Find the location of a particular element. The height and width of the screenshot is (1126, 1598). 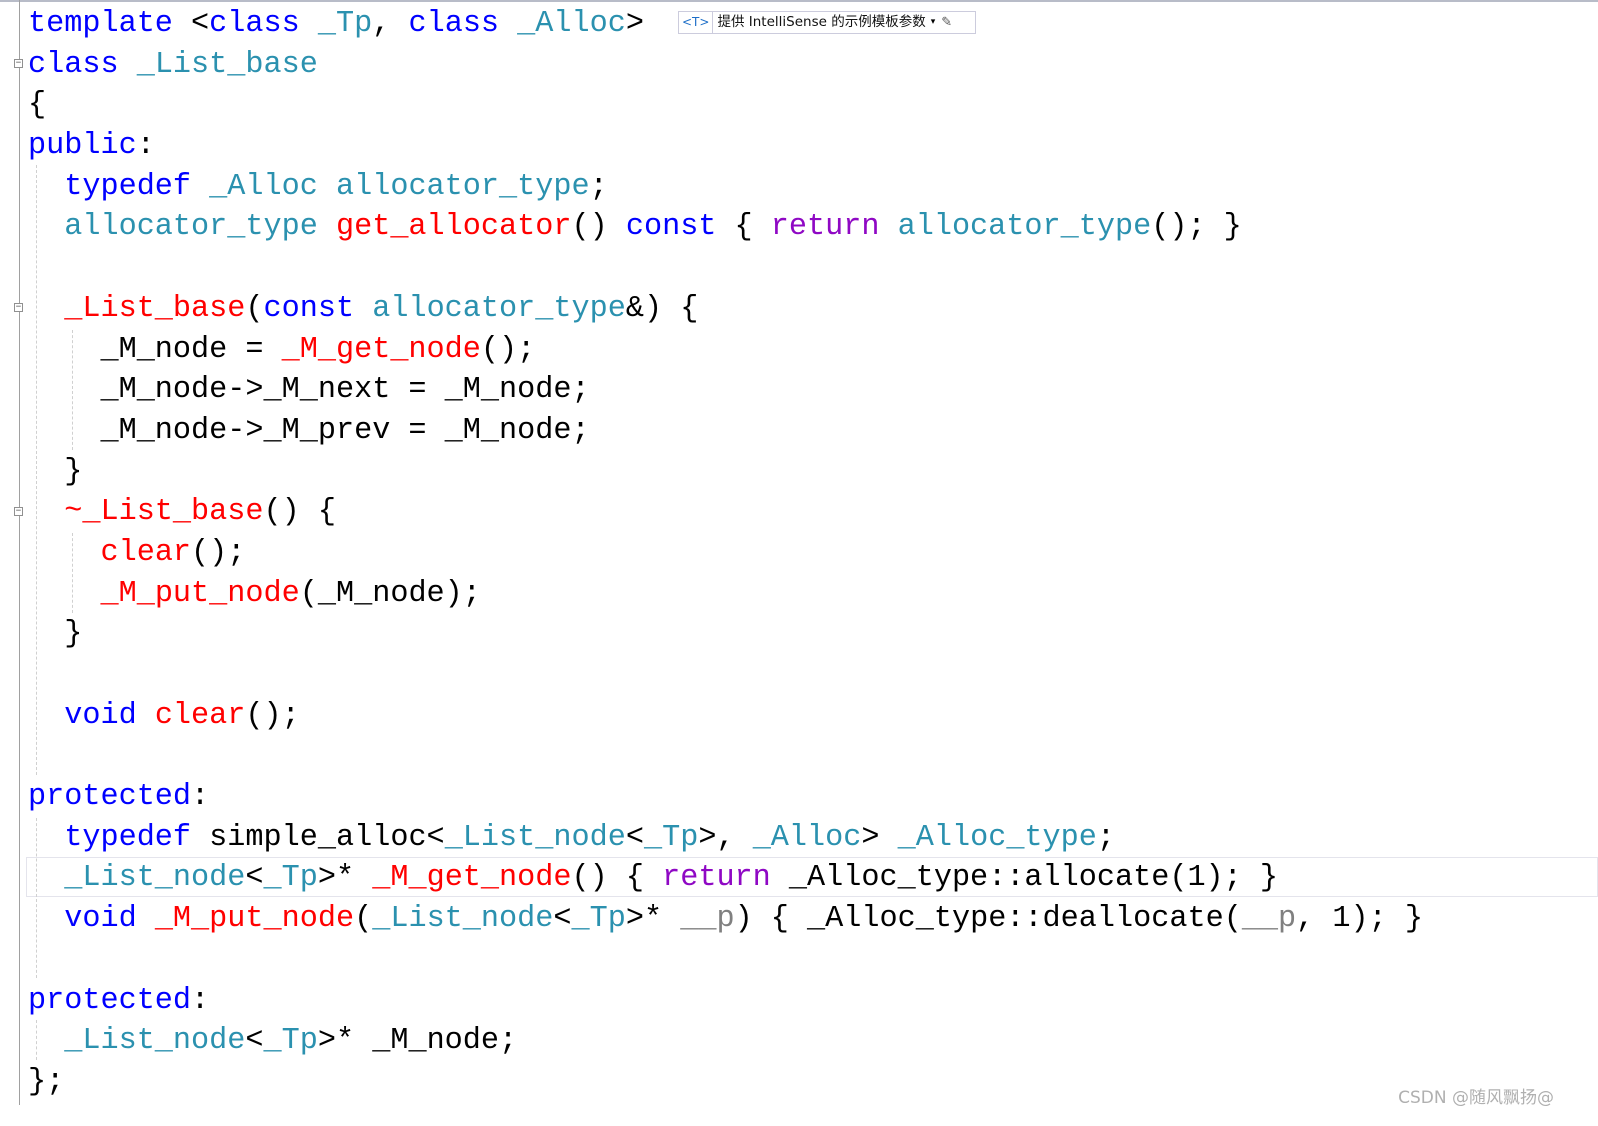

code-token: } is located at coordinates (55, 471).